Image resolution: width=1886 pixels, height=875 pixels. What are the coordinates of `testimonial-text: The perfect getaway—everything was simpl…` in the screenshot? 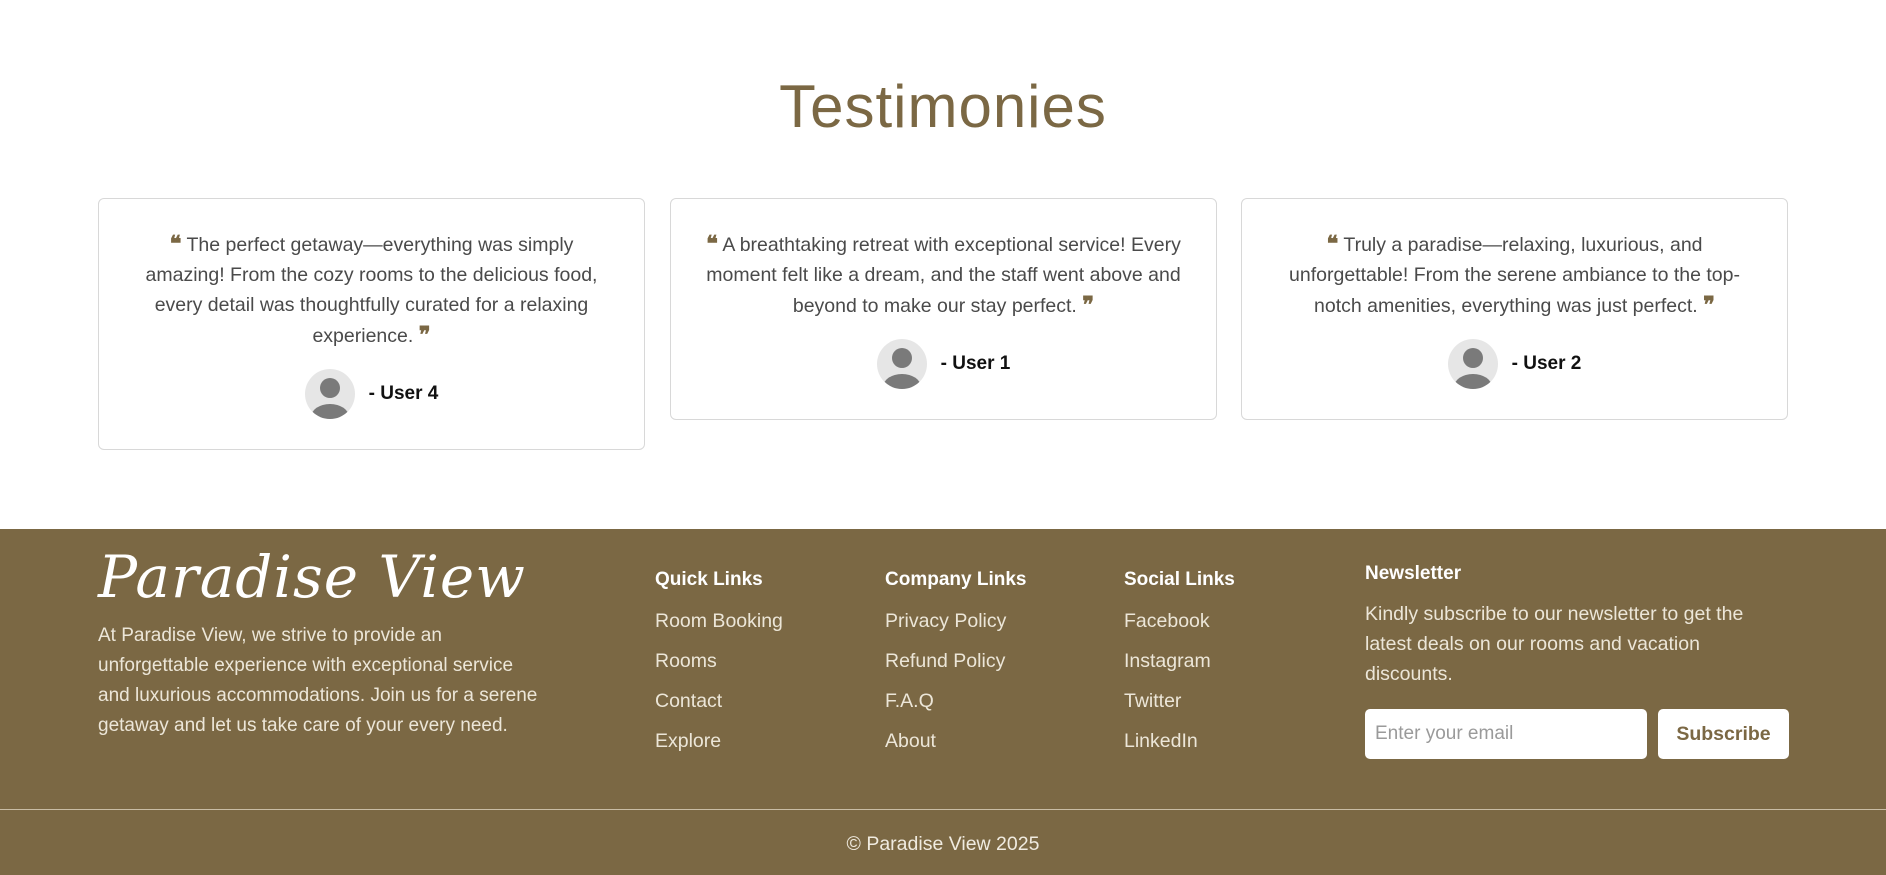 It's located at (371, 290).